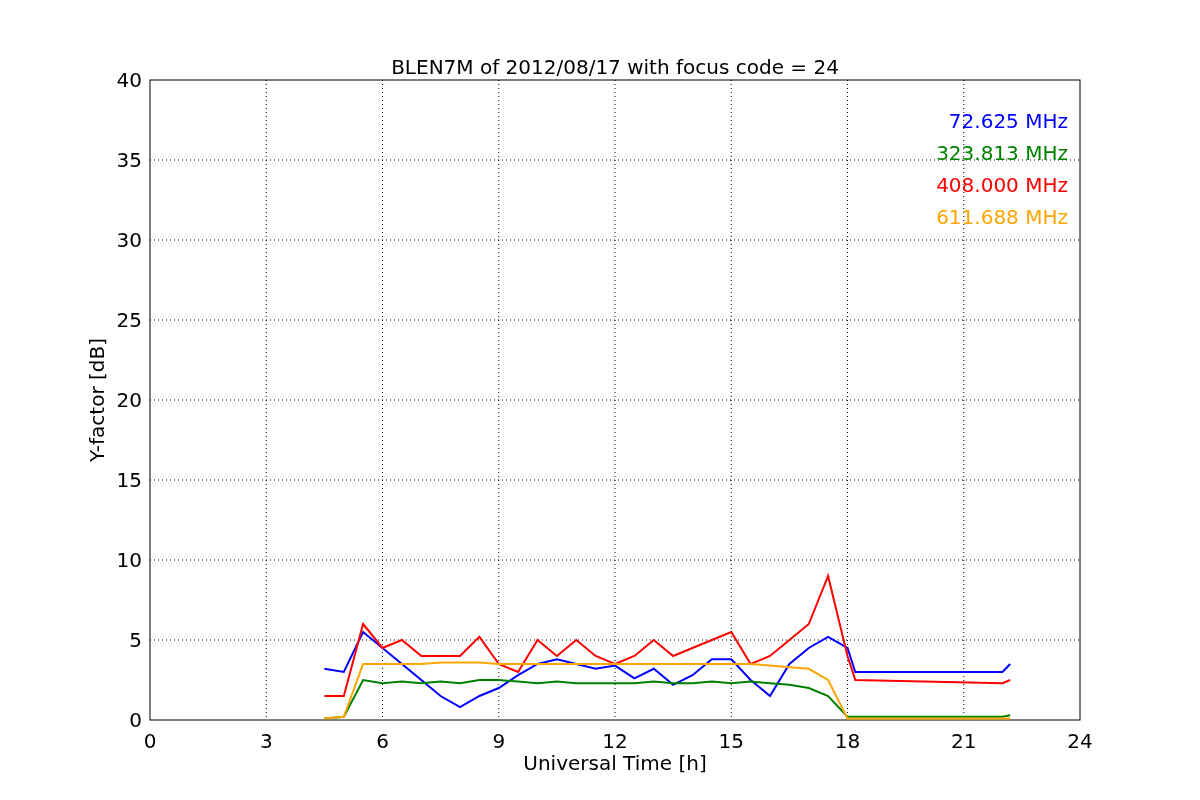 The height and width of the screenshot is (800, 1200). I want to click on y-tick-label: 20, so click(129, 400).